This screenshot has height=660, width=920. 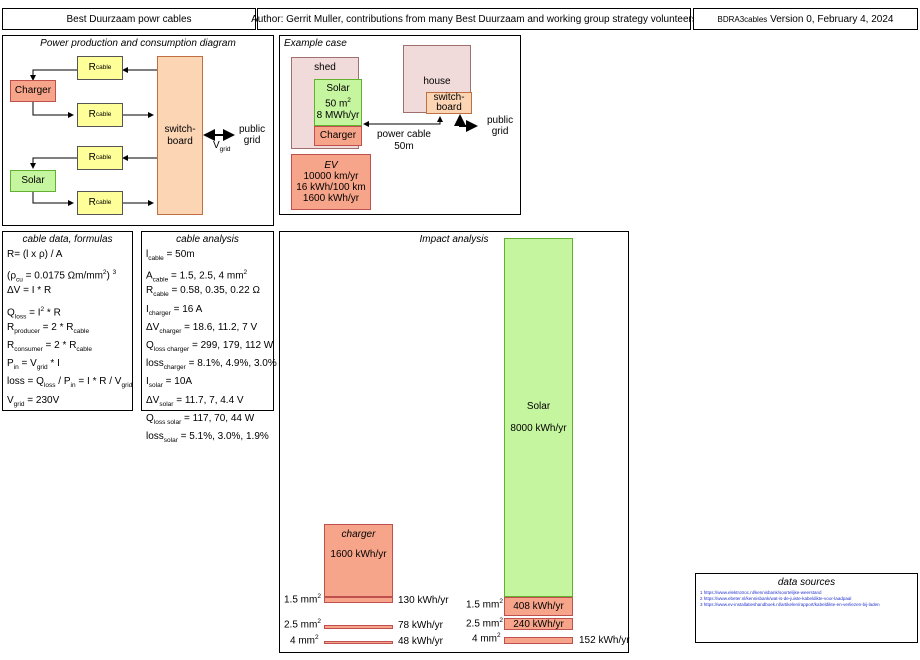 I want to click on formula-segment: 3, so click(x=114, y=273).